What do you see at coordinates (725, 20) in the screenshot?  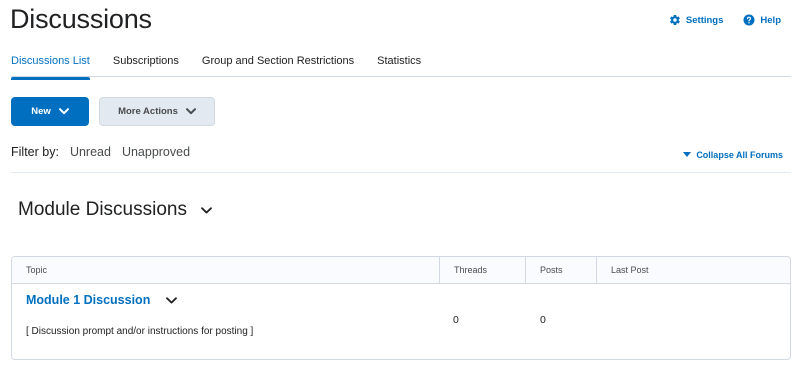 I see `header-links: Settings Help` at bounding box center [725, 20].